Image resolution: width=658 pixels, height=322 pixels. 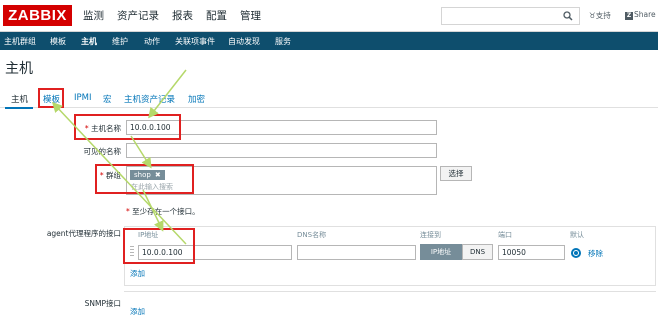 What do you see at coordinates (356, 252) in the screenshot?
I see `dns-name-field` at bounding box center [356, 252].